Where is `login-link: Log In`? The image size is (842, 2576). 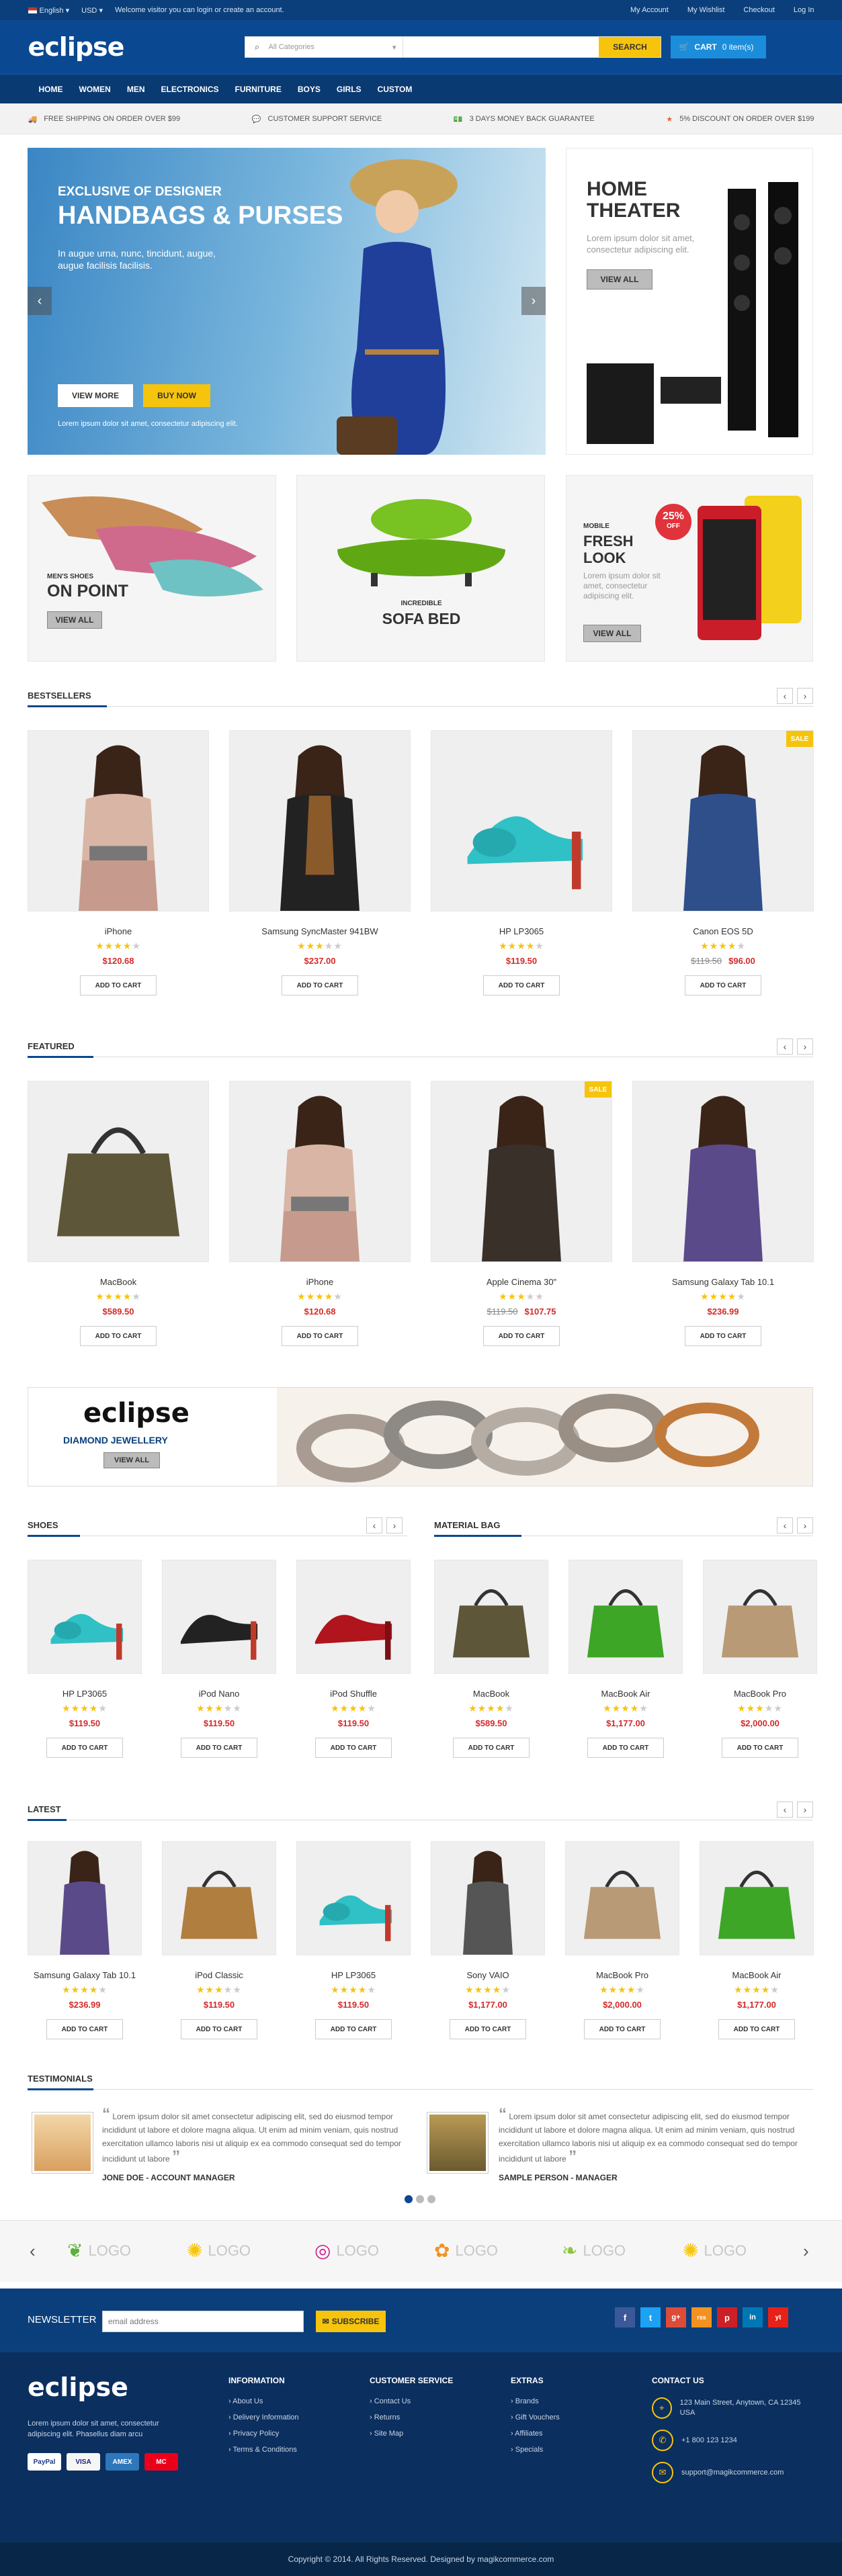 login-link: Log In is located at coordinates (804, 10).